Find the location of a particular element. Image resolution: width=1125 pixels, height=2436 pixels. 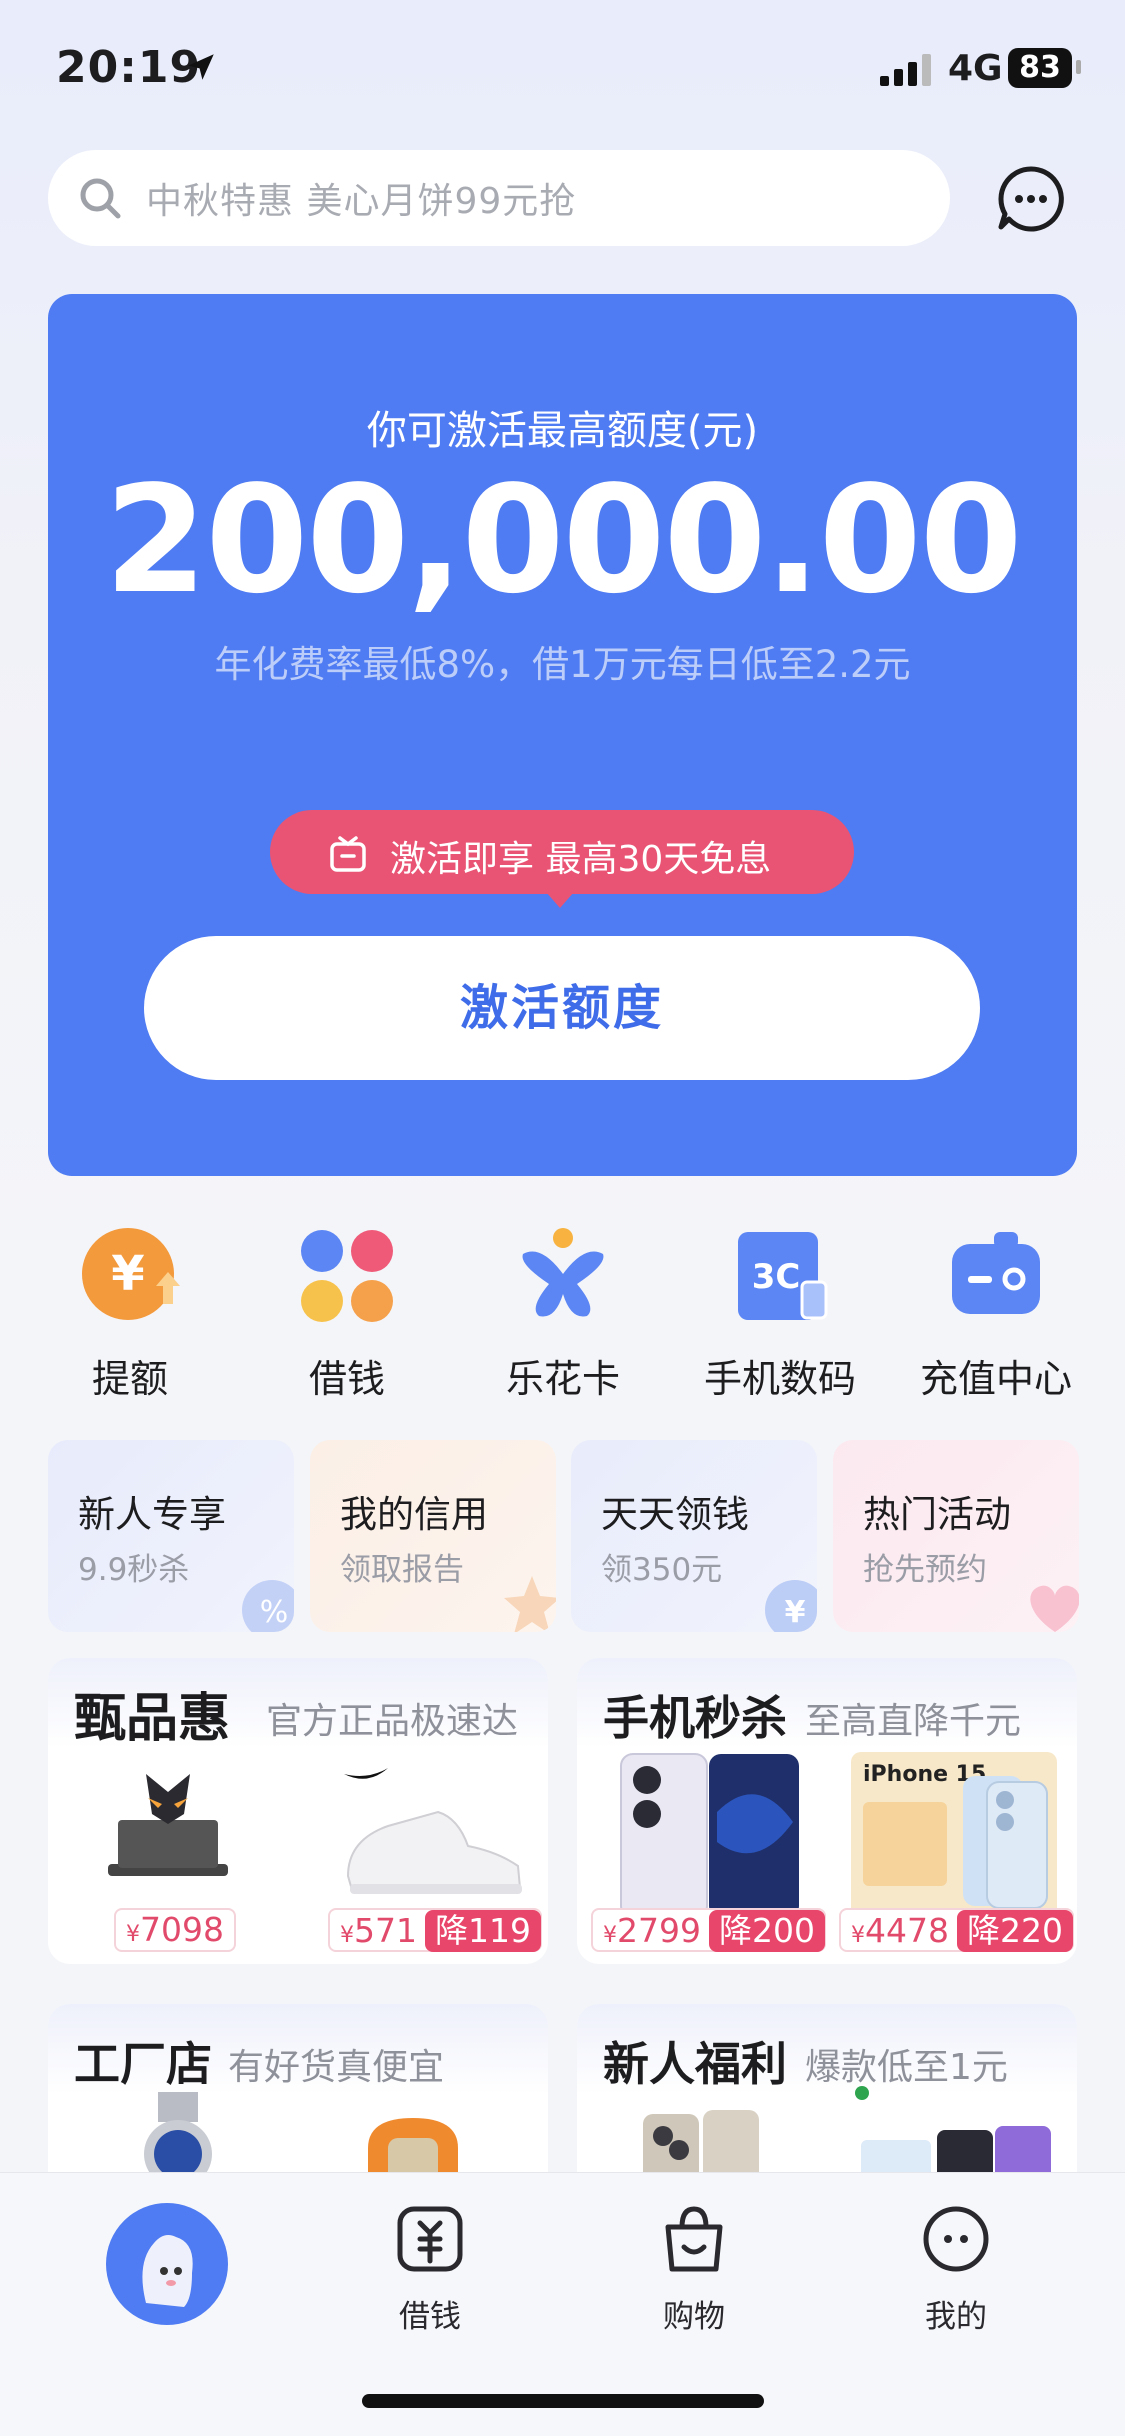

promo-text: 激活即享 最高30天免息 is located at coordinates (581, 859).